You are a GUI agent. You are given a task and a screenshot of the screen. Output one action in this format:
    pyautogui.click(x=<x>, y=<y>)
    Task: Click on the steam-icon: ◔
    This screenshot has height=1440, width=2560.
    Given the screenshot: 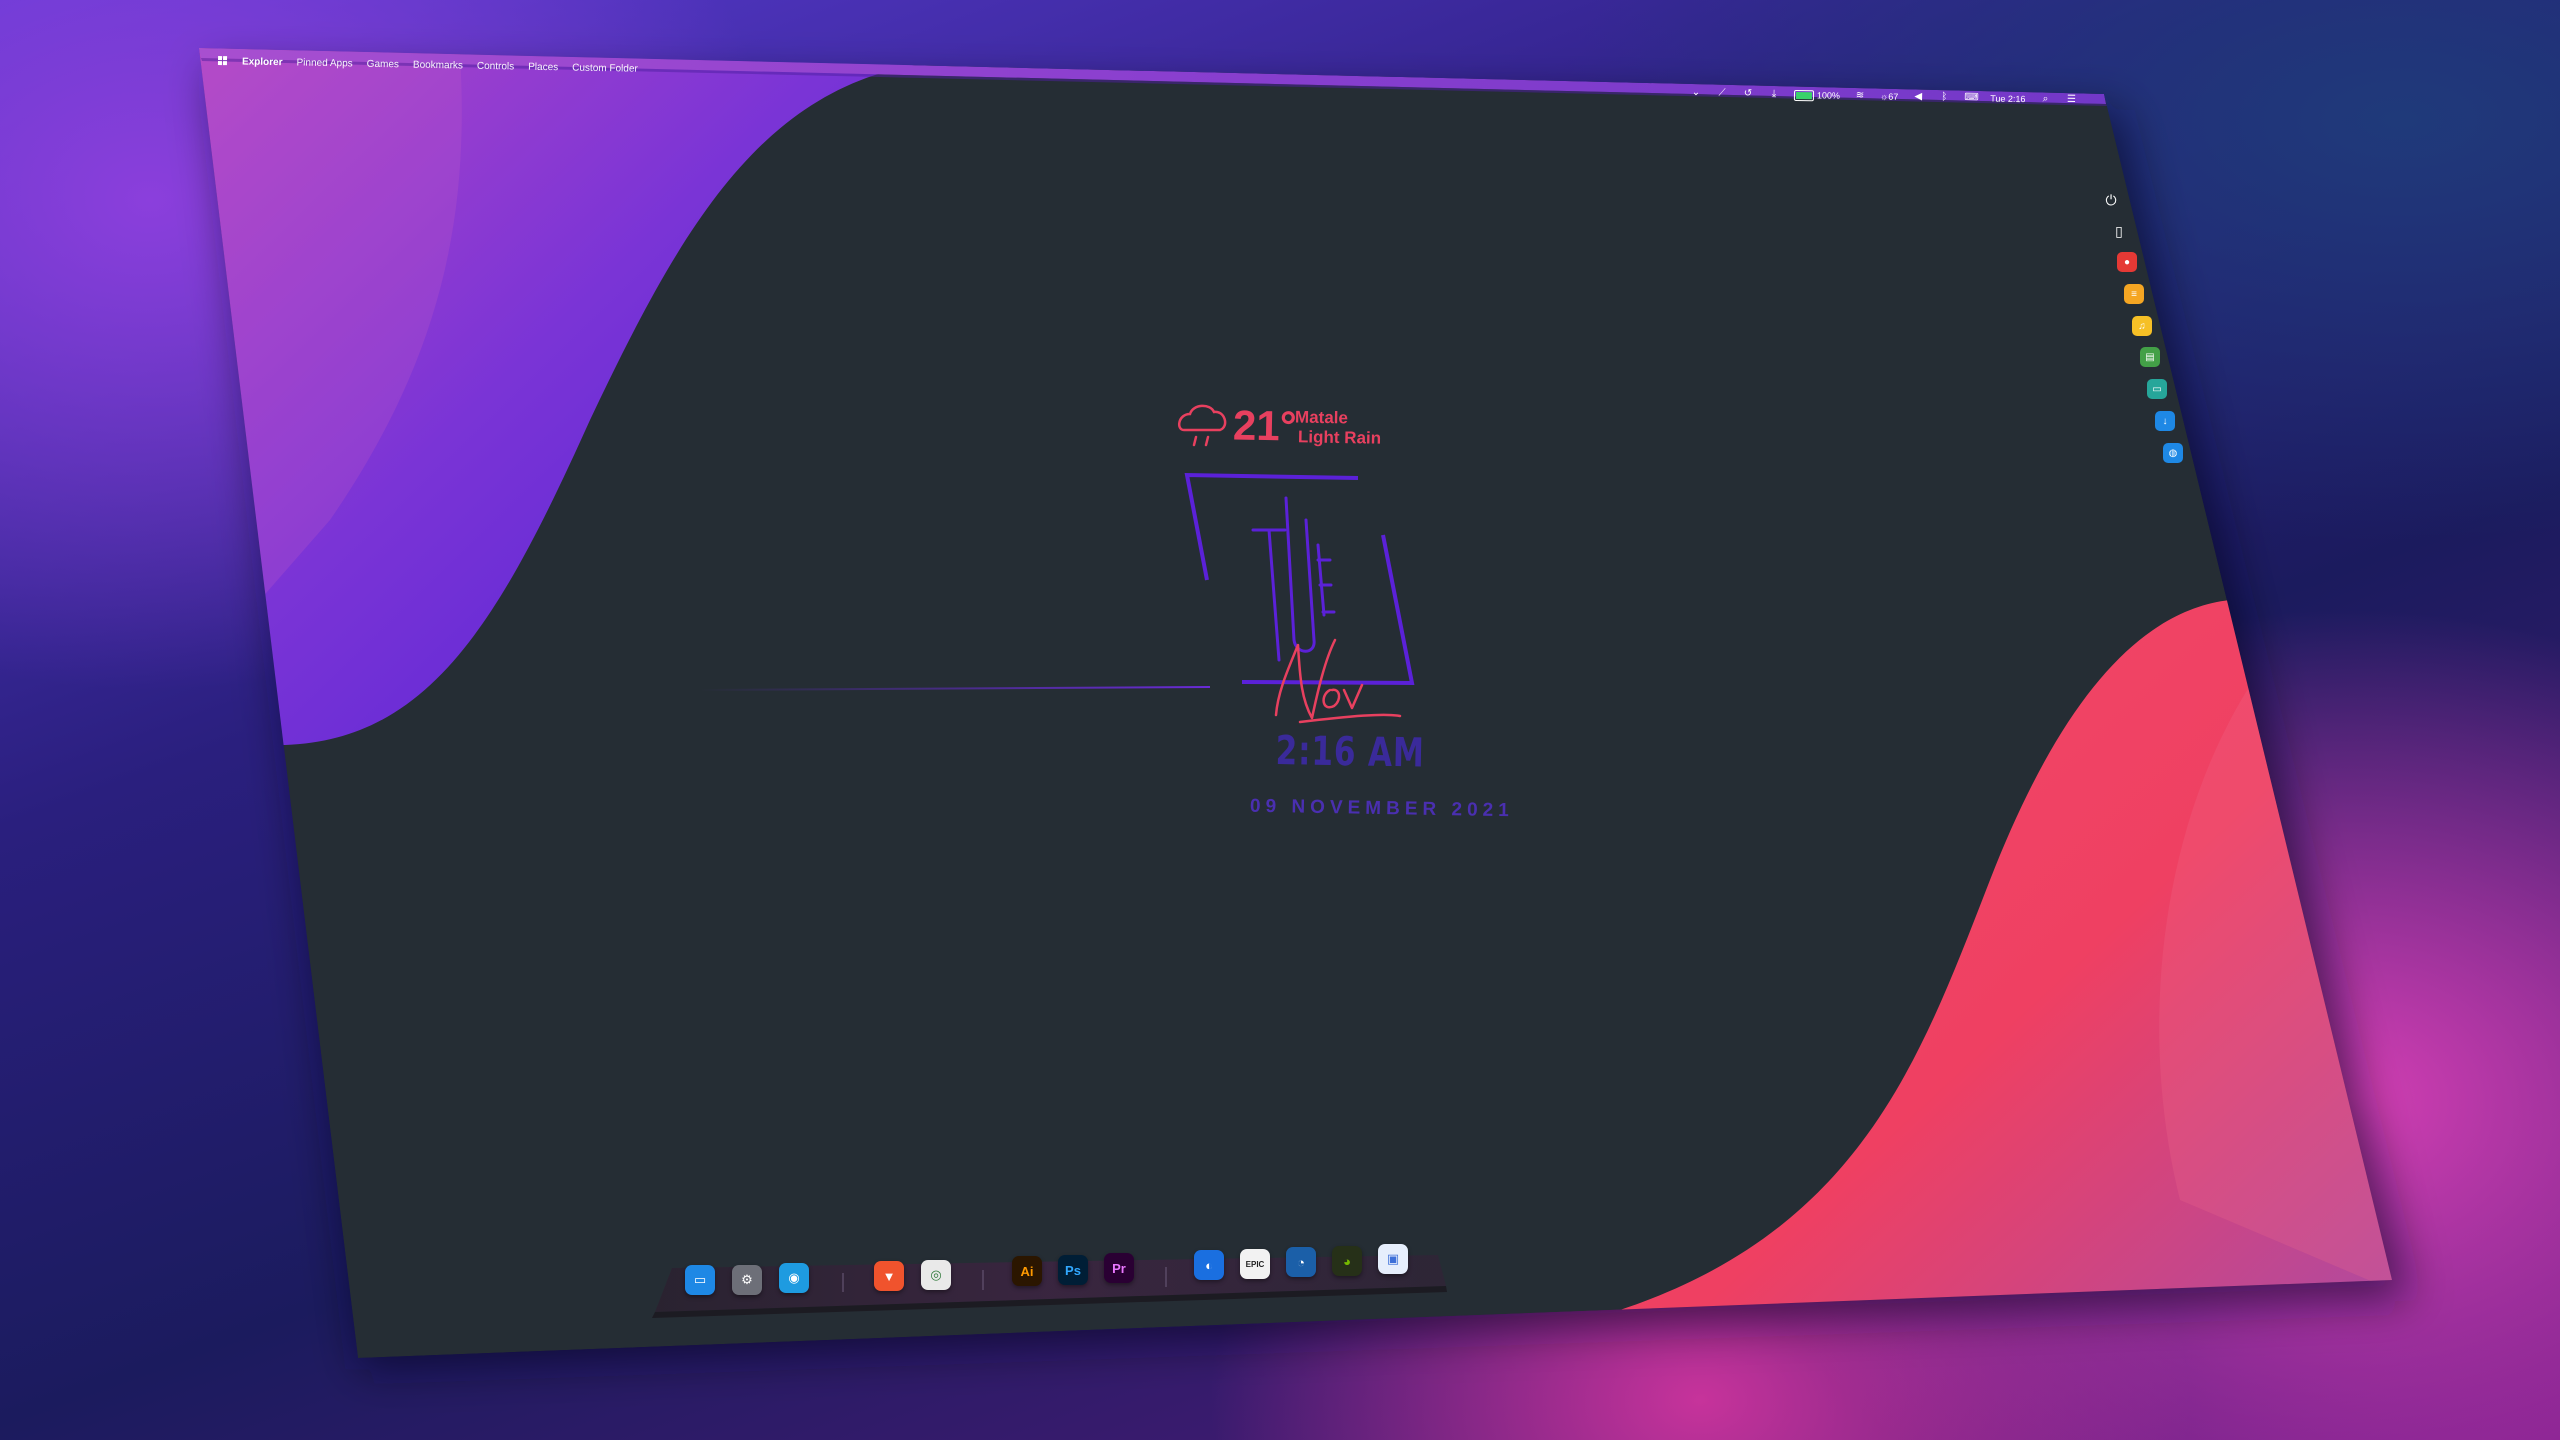 What is the action you would take?
    pyautogui.click(x=1301, y=1262)
    